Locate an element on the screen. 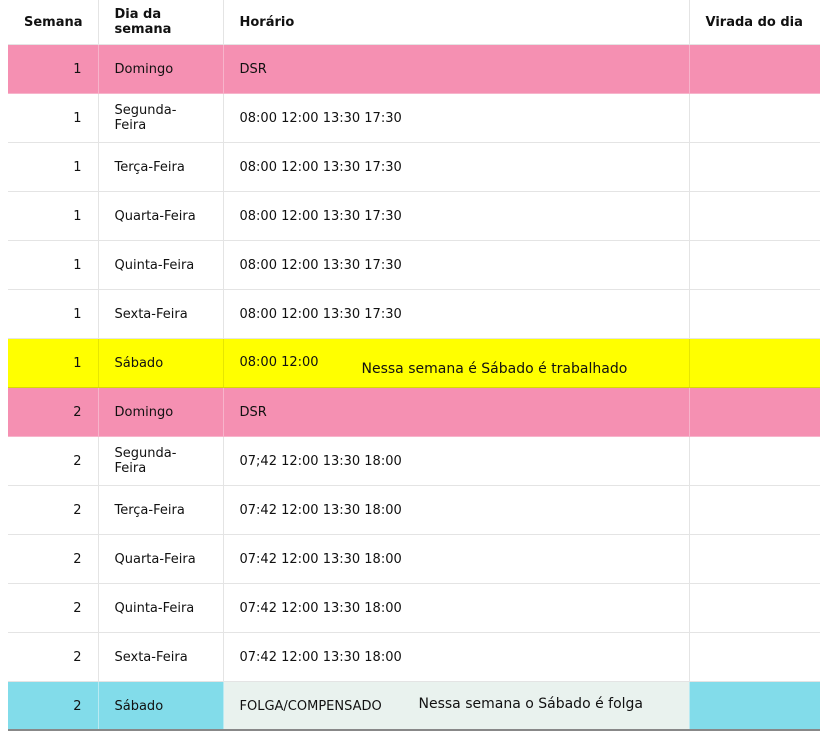 Image resolution: width=820 pixels, height=731 pixels. saturday-off-note: Nessa semana o Sábado é folga is located at coordinates (531, 704).